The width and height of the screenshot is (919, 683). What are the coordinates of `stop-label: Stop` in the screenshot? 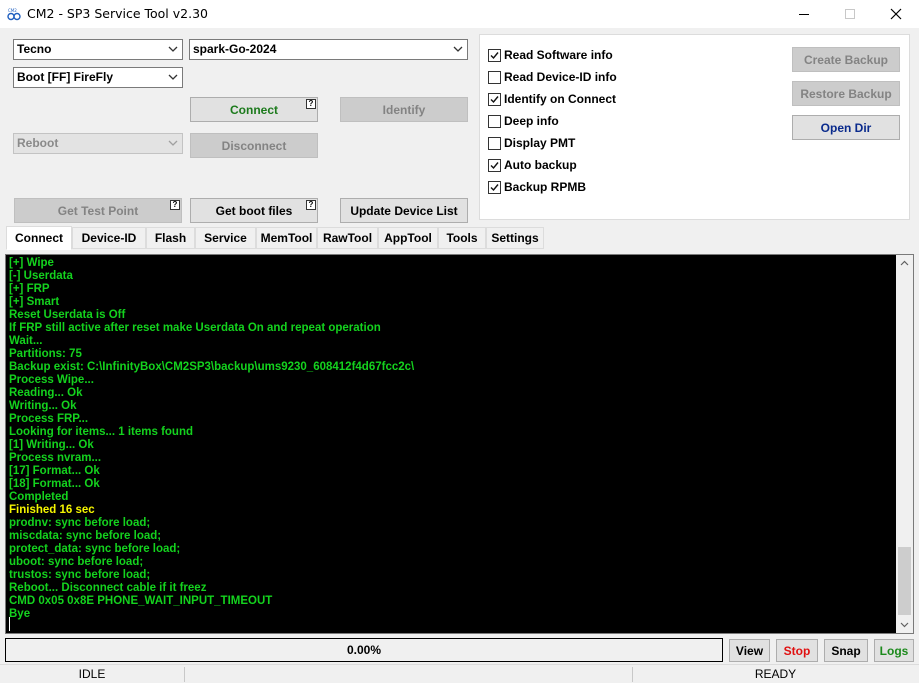 It's located at (797, 650).